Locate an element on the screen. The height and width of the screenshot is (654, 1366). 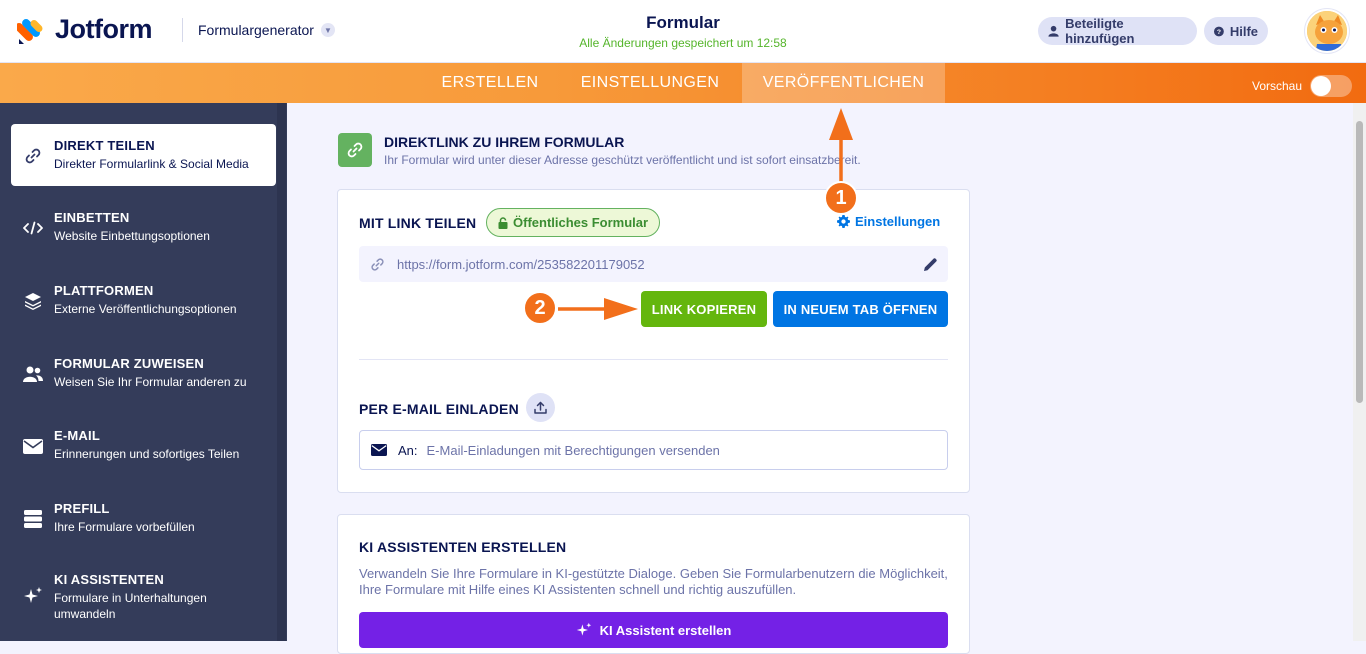
public-form-badge: Öffentliches Formular is located at coordinates (573, 222).